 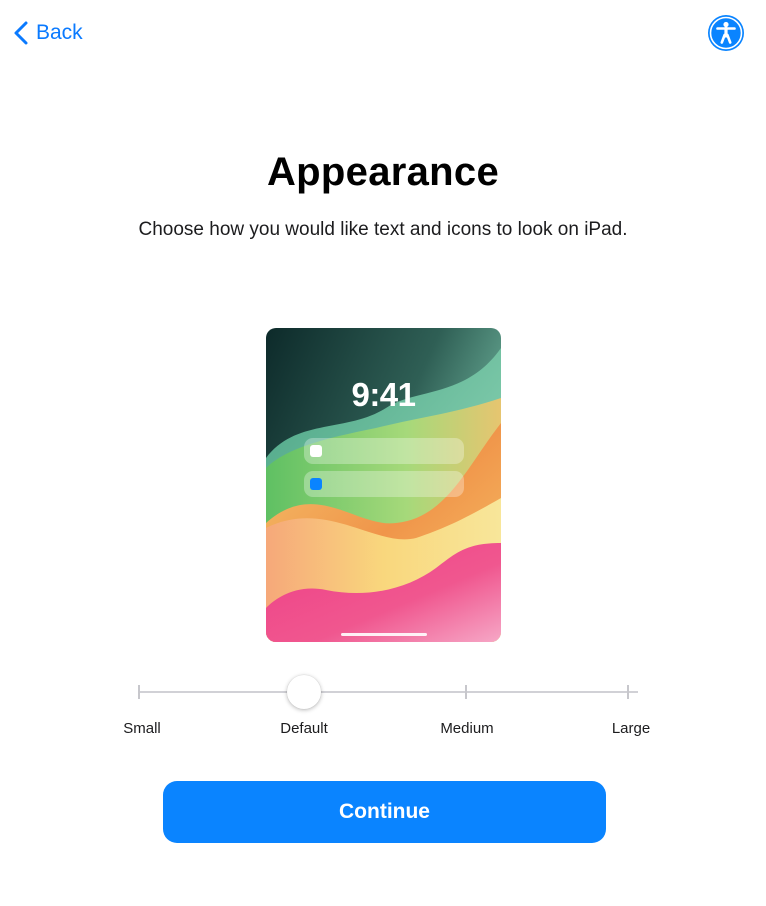 What do you see at coordinates (304, 728) in the screenshot?
I see `size-option-default: Default` at bounding box center [304, 728].